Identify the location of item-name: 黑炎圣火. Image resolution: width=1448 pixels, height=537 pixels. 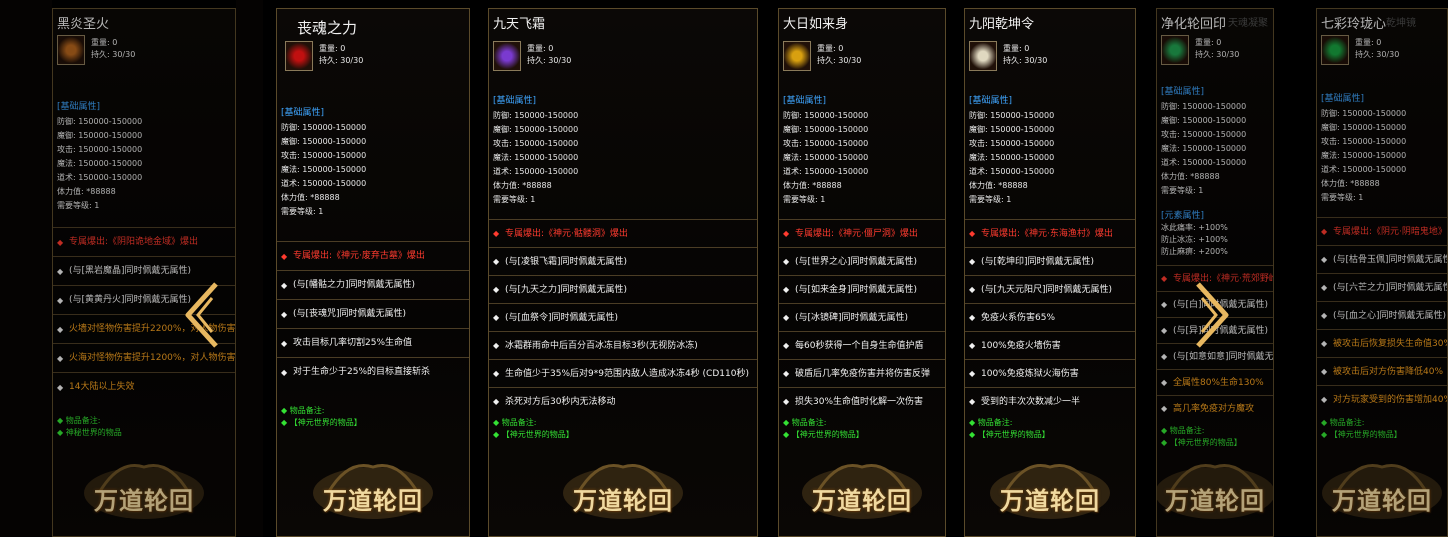
(83, 24).